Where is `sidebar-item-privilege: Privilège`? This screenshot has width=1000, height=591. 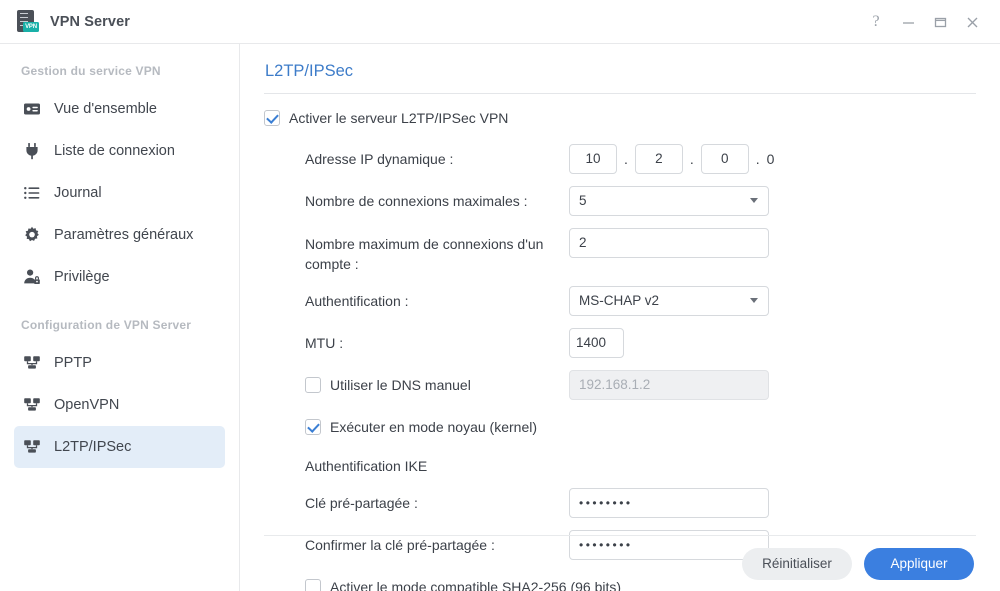
sidebar-item-privilege: Privilège is located at coordinates (119, 277).